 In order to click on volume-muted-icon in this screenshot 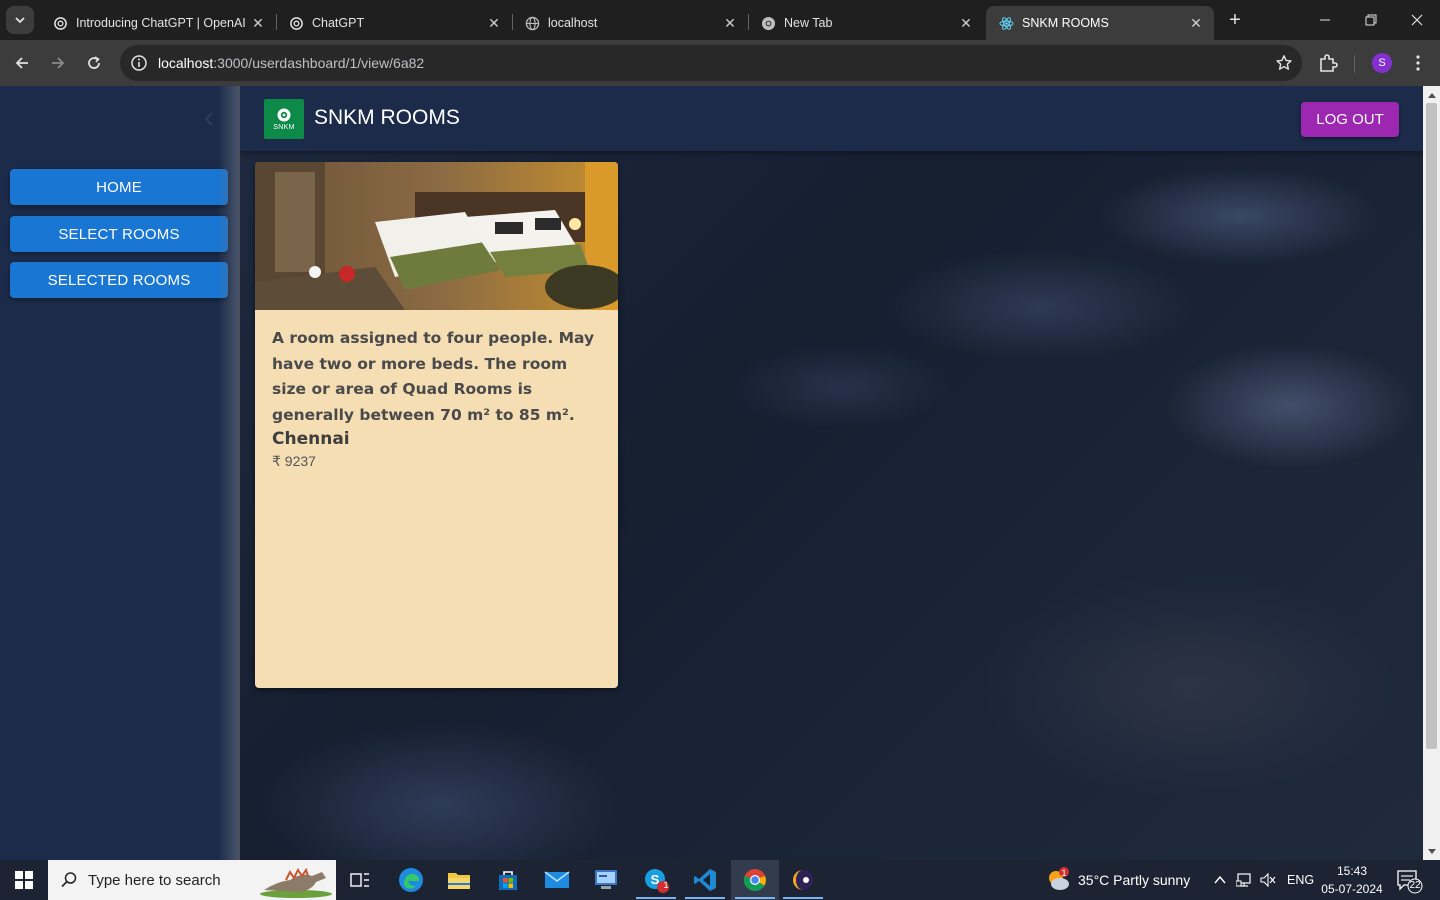, I will do `click(1268, 880)`.